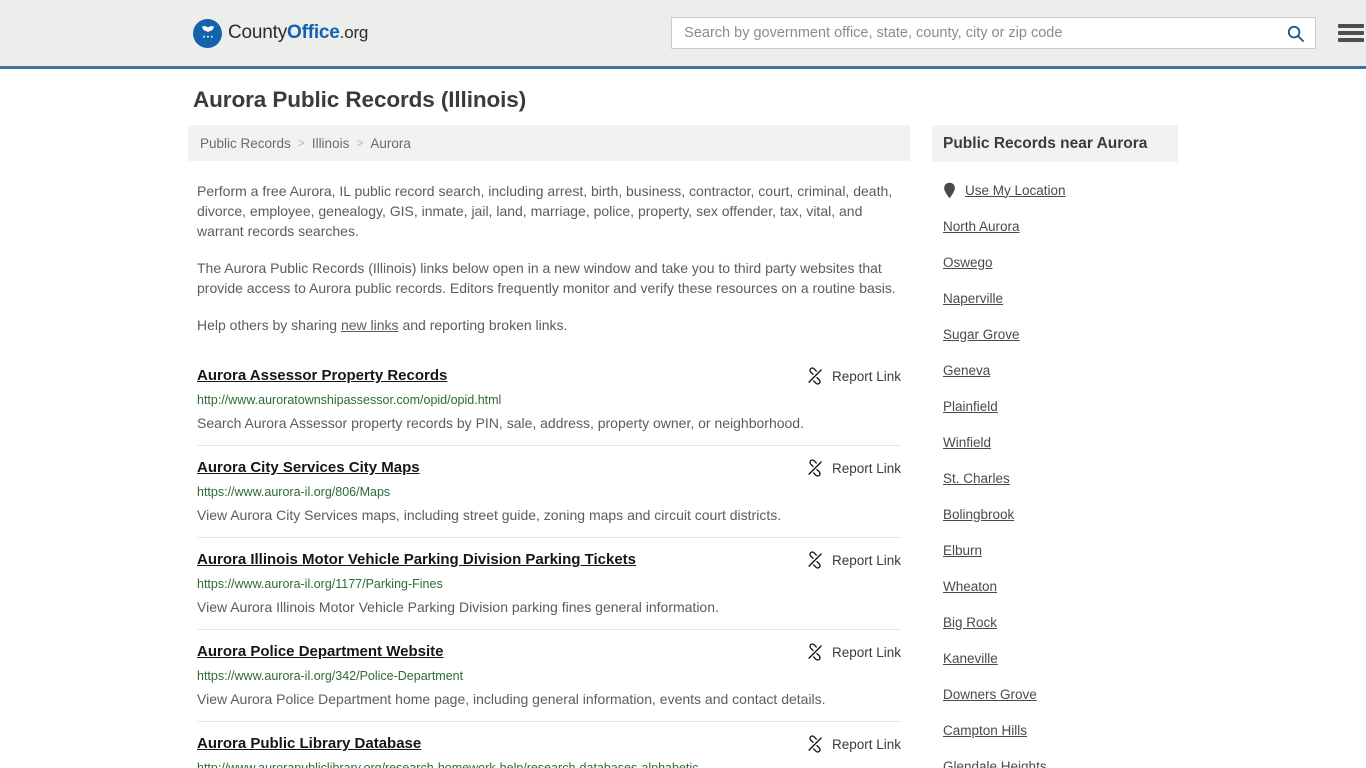 The width and height of the screenshot is (1366, 768). Describe the element at coordinates (970, 622) in the screenshot. I see `sidebar-link-big-rock: Big Rock` at that location.